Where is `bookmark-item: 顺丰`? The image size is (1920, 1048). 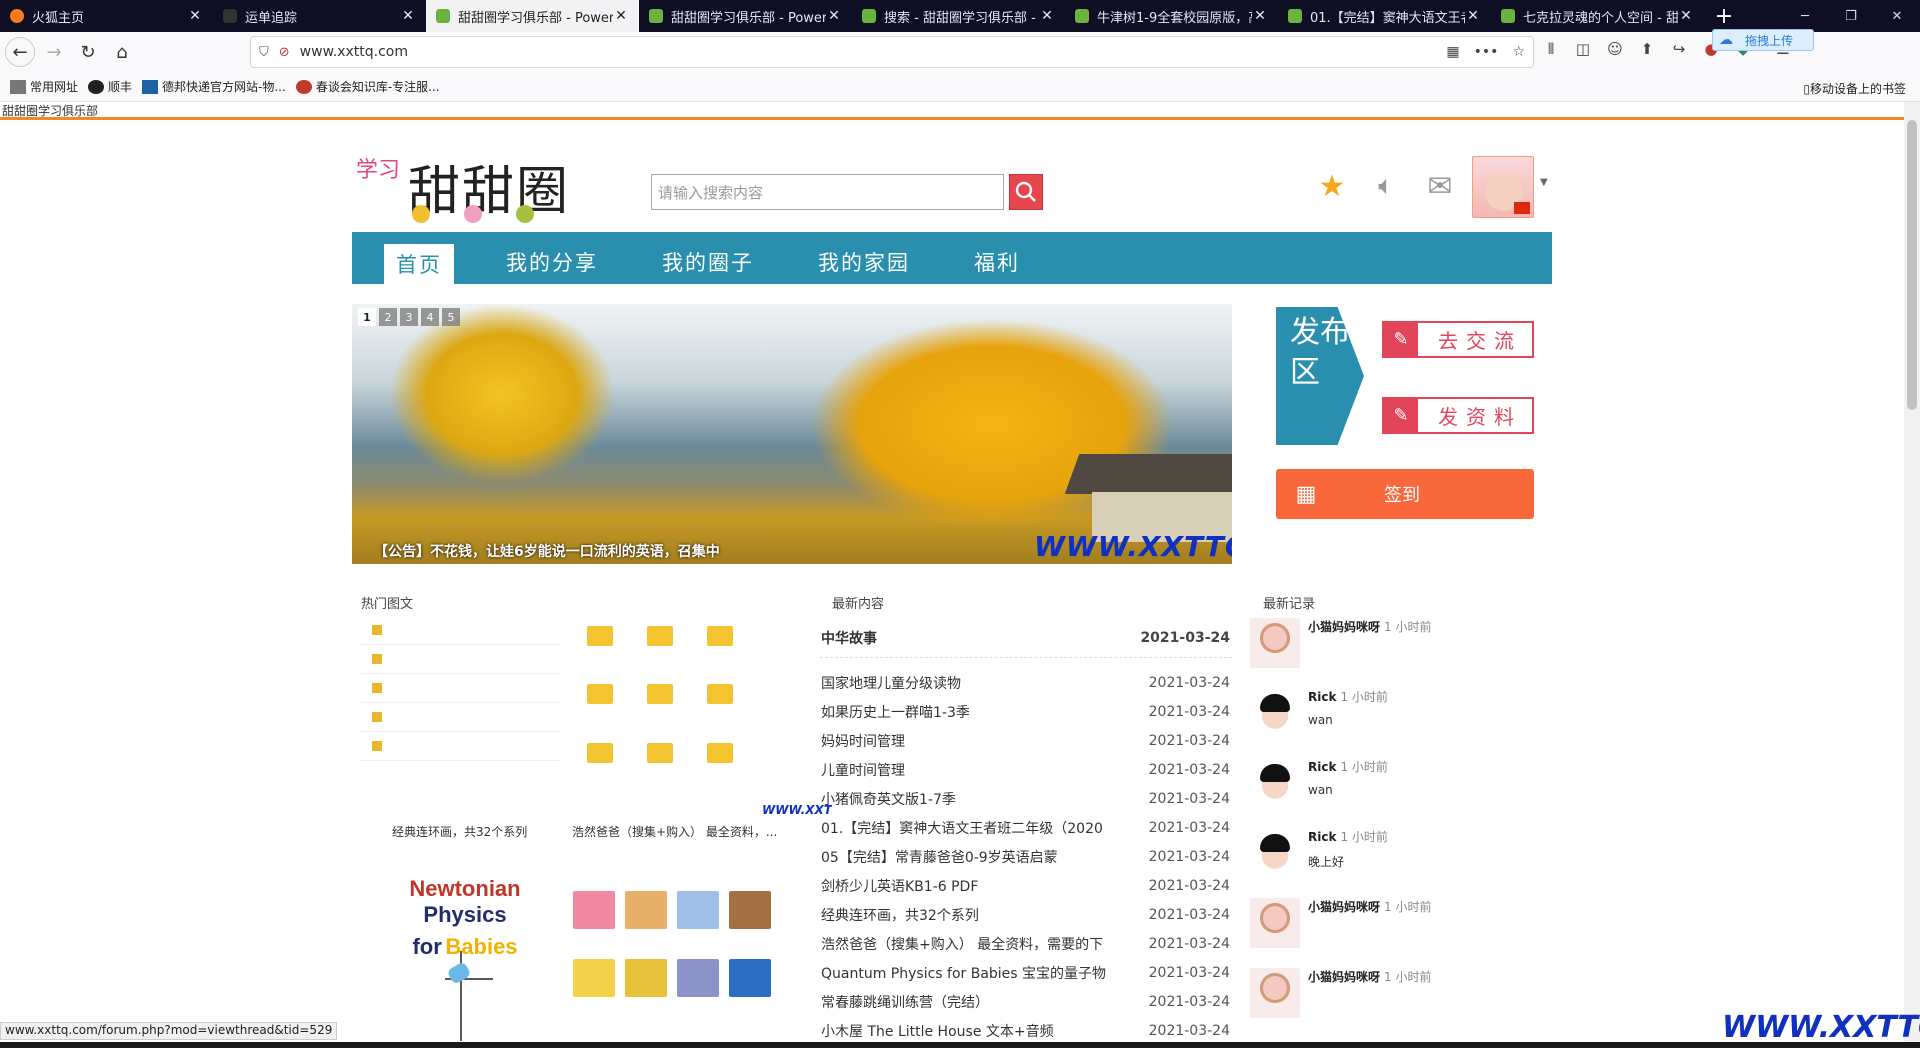 bookmark-item: 顺丰 is located at coordinates (110, 86).